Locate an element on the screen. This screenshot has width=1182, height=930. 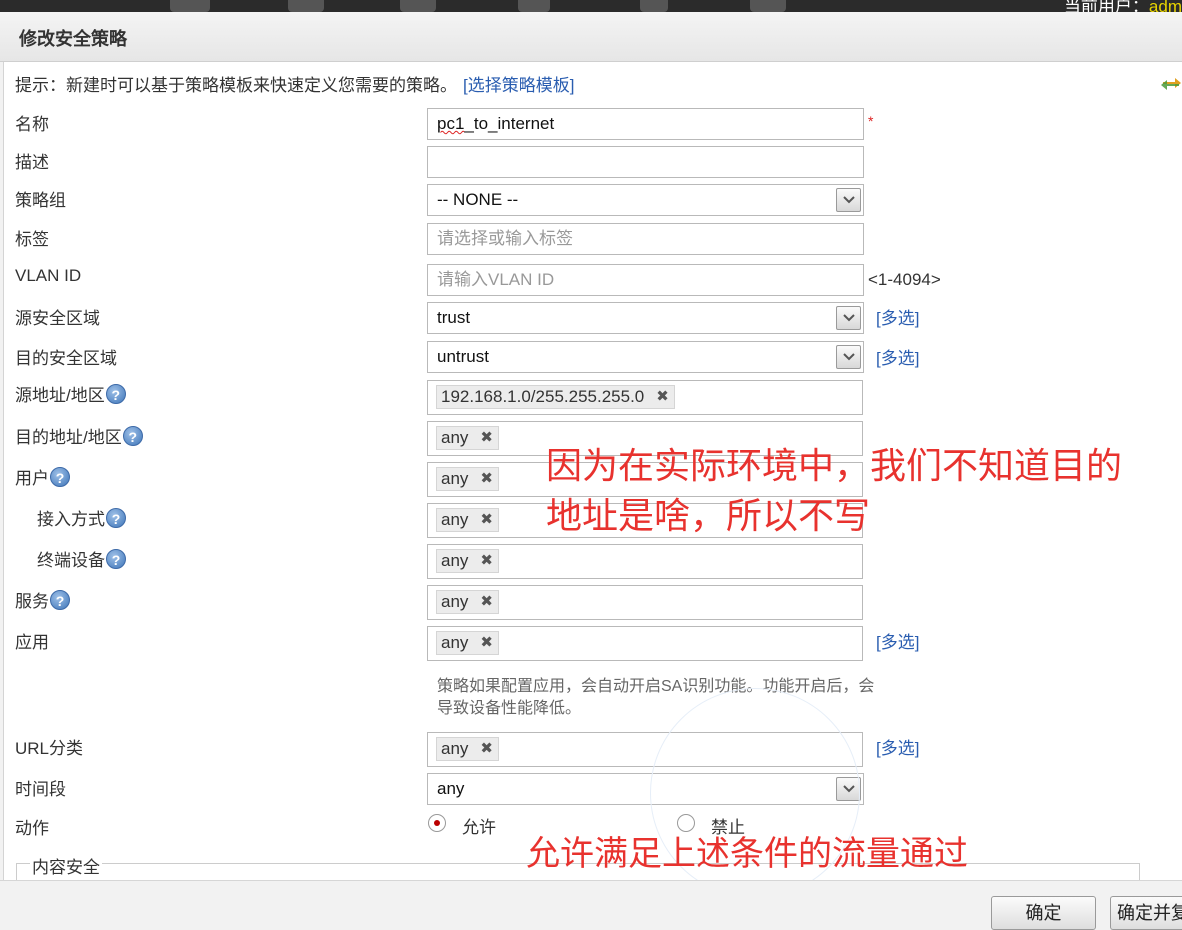
dialog-title: 修改安全策略 is located at coordinates (73, 39).